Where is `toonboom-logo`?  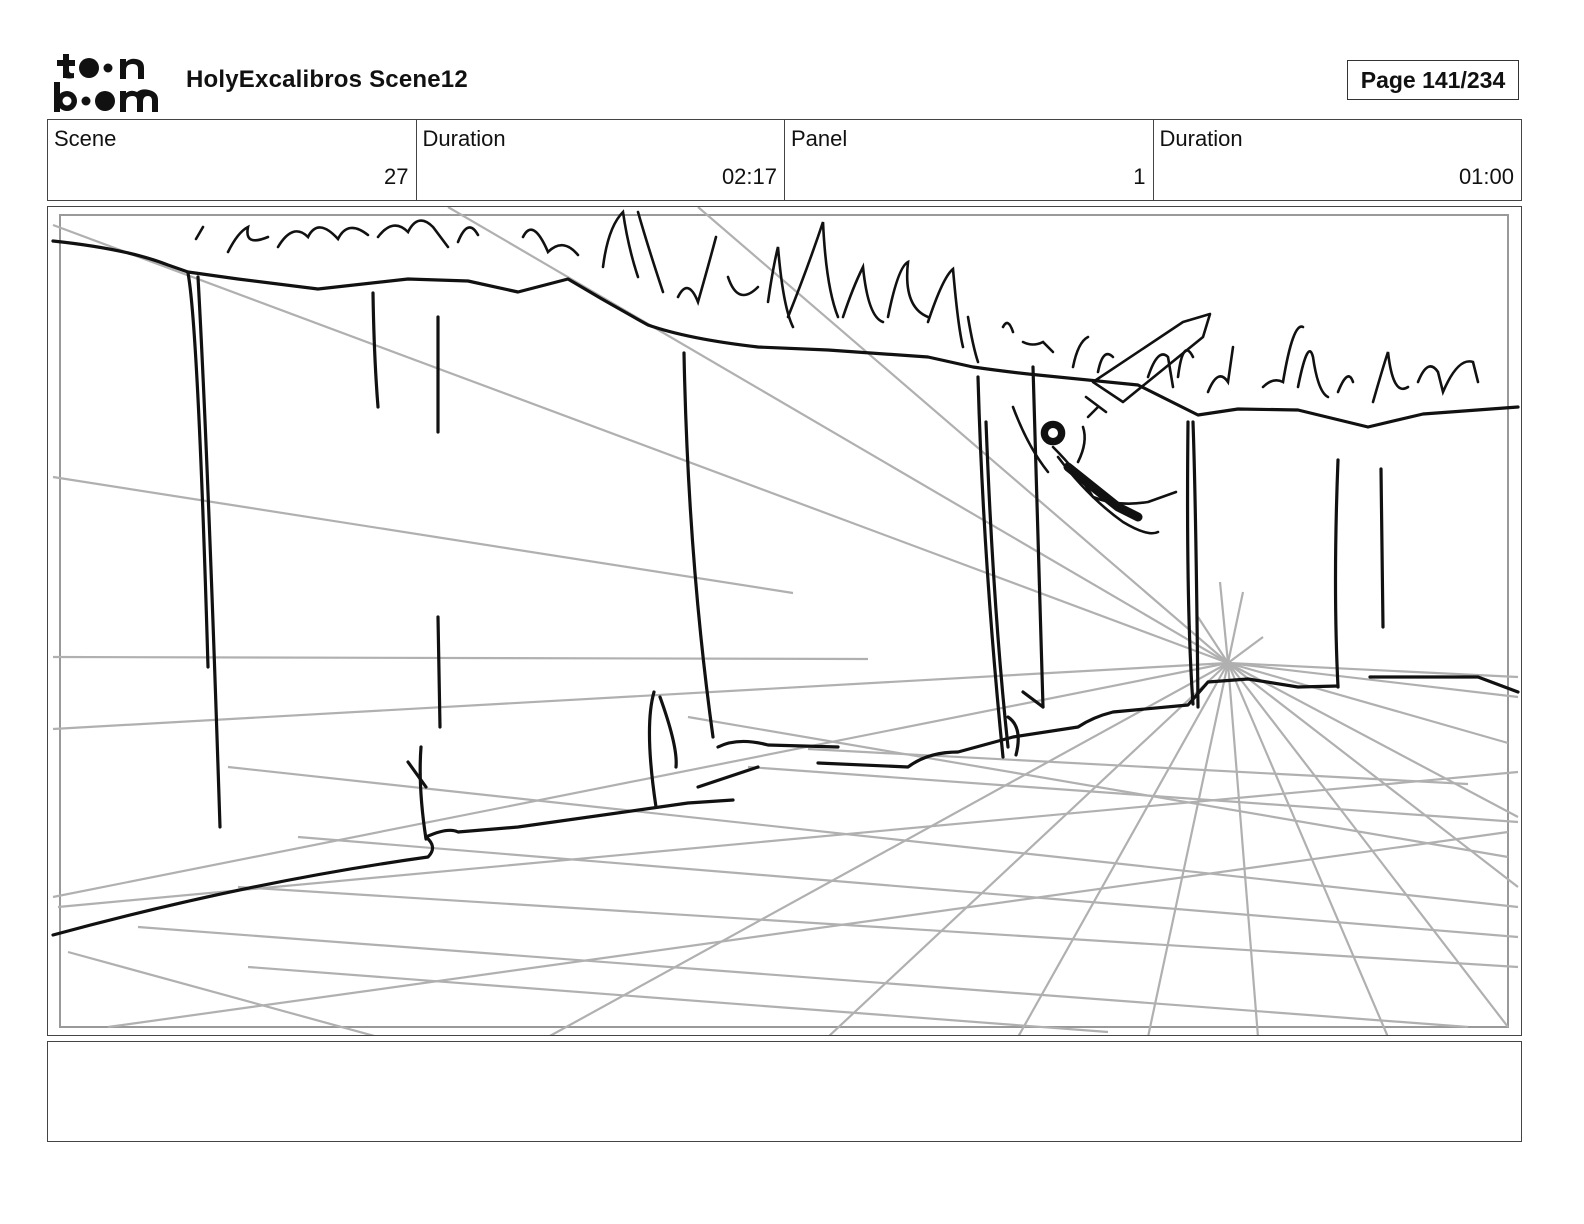
toonboom-logo is located at coordinates (108, 82).